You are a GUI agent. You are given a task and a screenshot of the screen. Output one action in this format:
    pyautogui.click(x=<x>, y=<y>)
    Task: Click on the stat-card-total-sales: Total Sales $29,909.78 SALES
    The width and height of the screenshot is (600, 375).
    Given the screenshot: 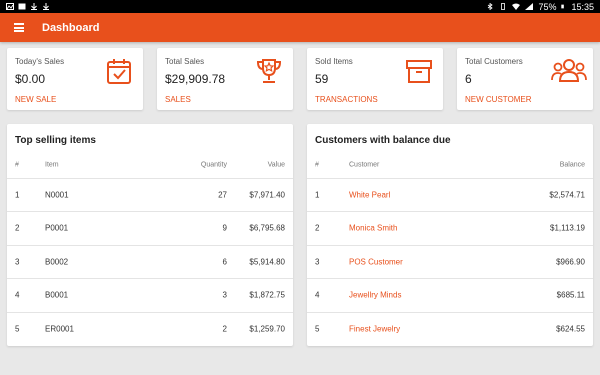 What is the action you would take?
    pyautogui.click(x=225, y=79)
    